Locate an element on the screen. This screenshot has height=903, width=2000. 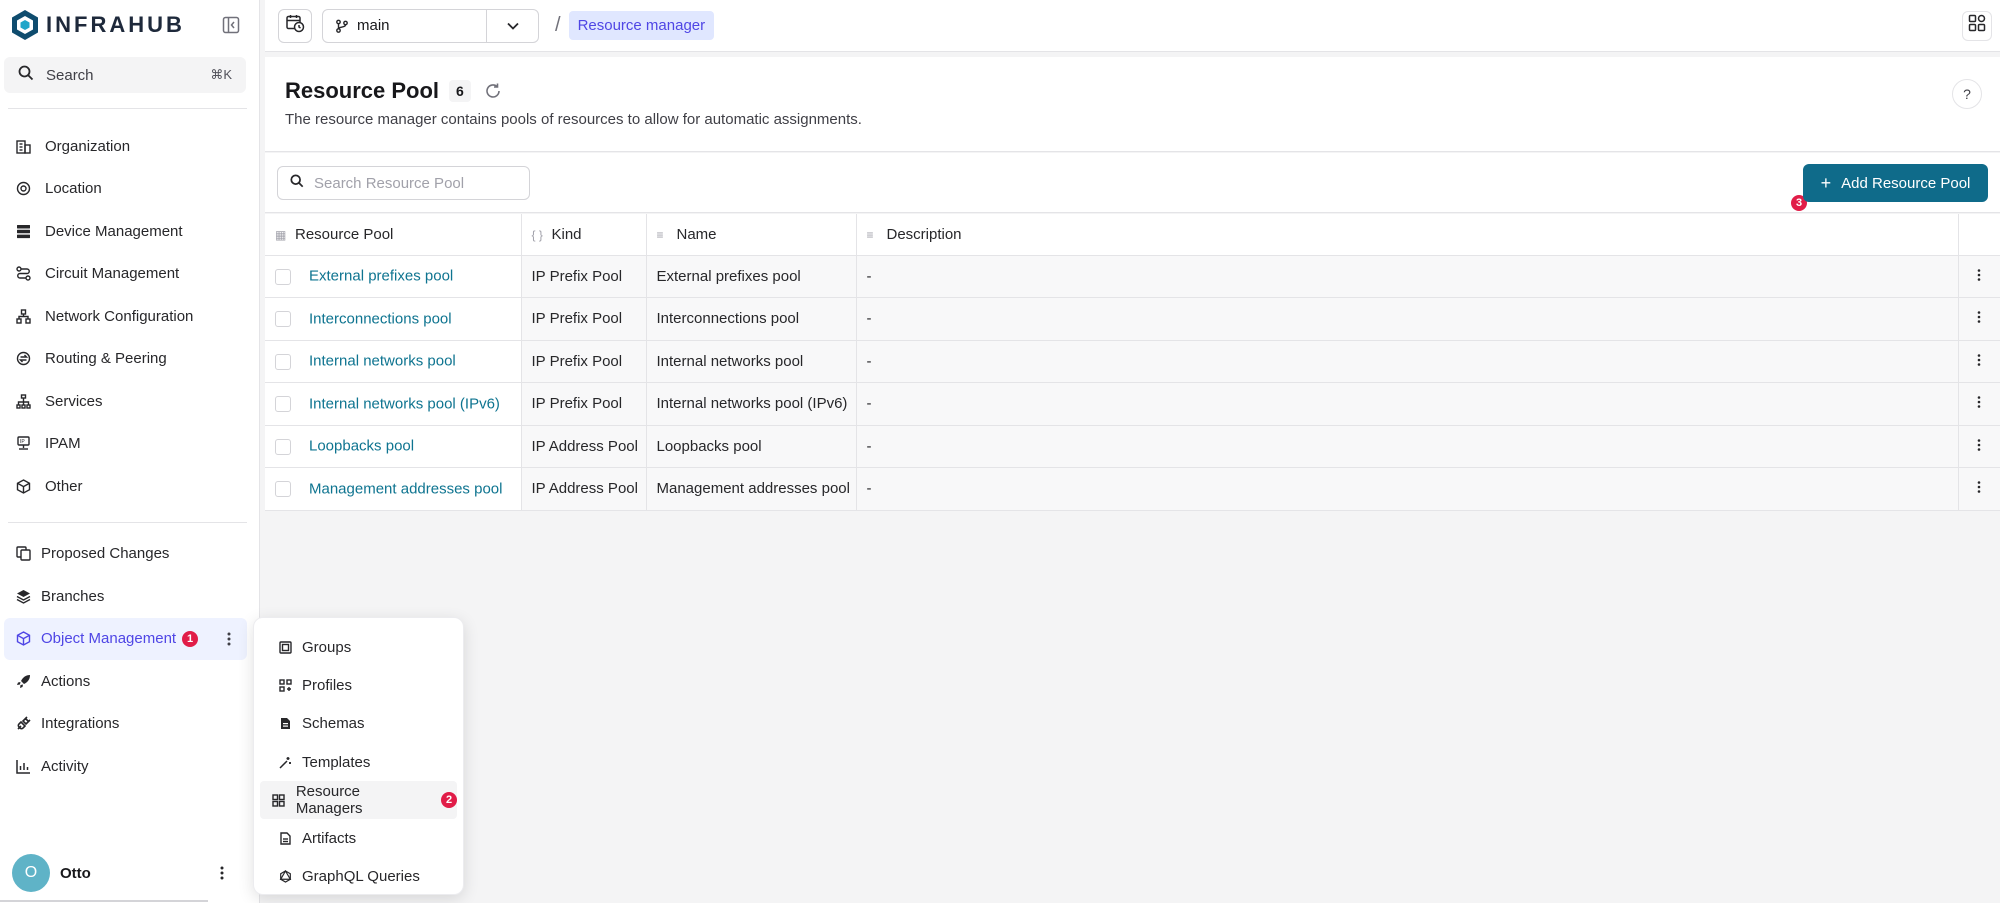
calendar-clock-icon is located at coordinates (295, 25).